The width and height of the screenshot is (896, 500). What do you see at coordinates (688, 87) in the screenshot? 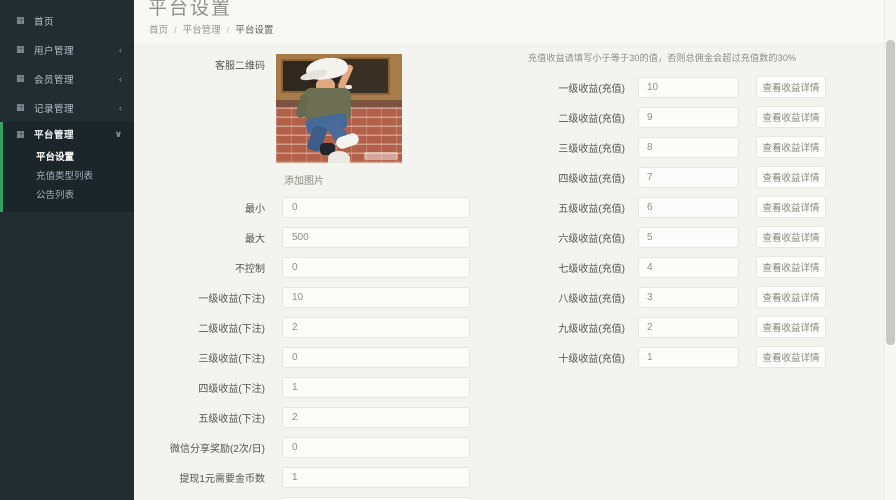
I see `recharge-level-1-input` at bounding box center [688, 87].